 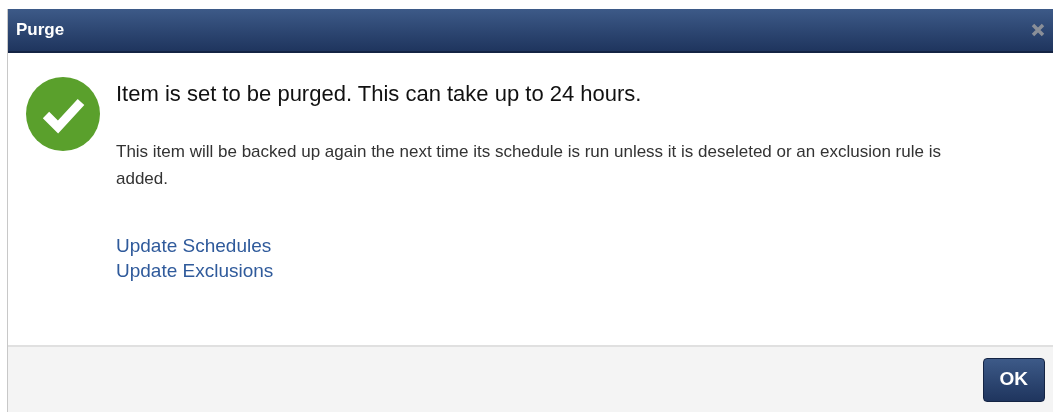 I want to click on message-heading: Item is set to be purged. This can take up to 24 hours., so click(x=379, y=94).